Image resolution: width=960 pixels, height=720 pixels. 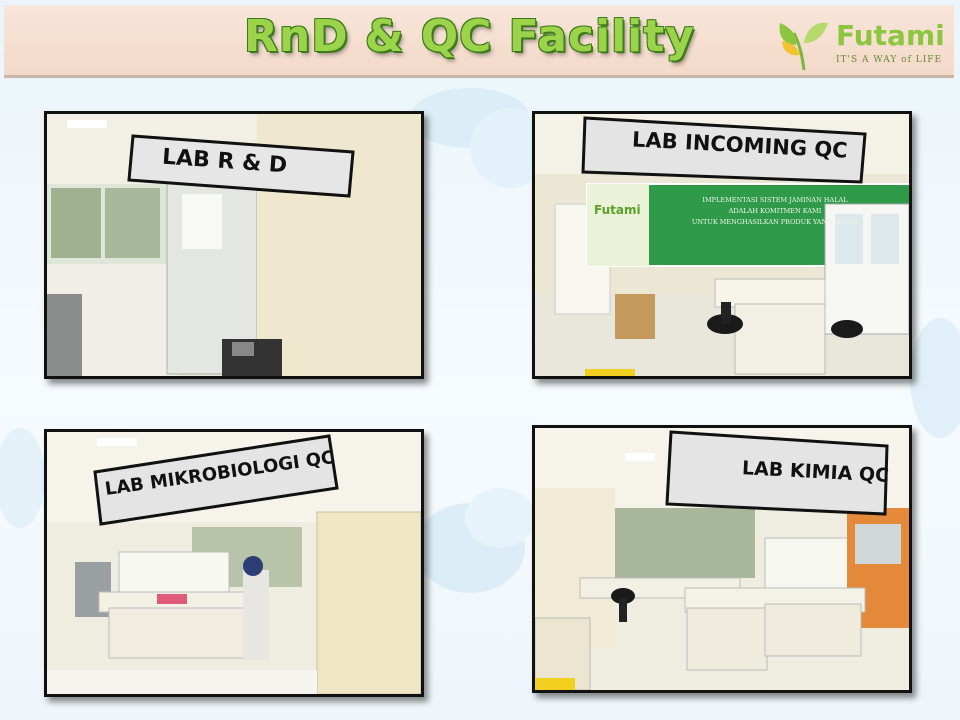 What do you see at coordinates (234, 245) in the screenshot?
I see `photo-lab-rnd: LAB R & D` at bounding box center [234, 245].